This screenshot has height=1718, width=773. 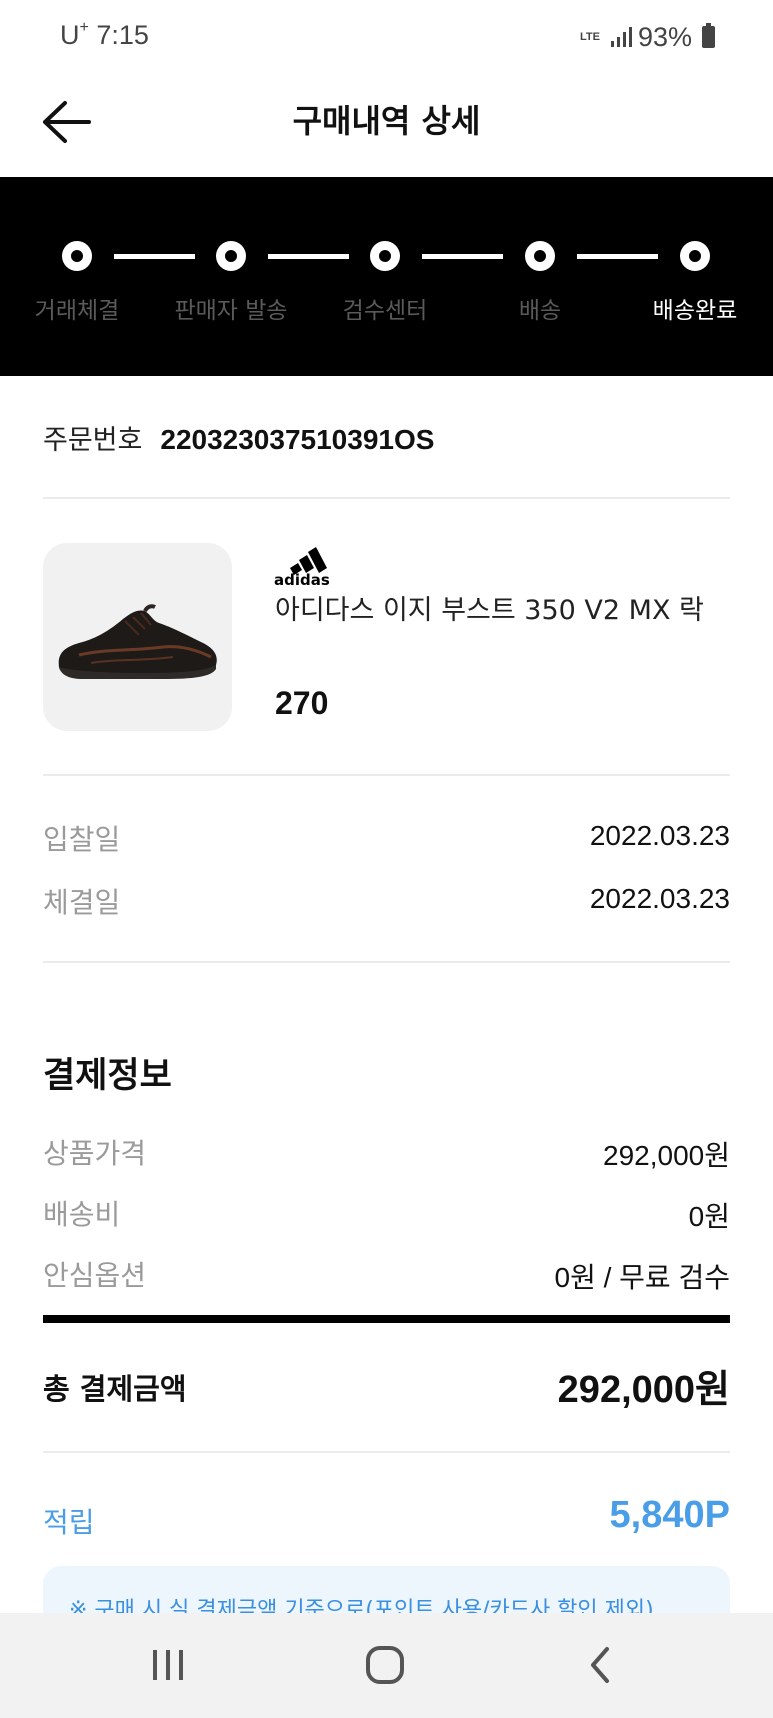 I want to click on contract-date-value: 2022.03.23, so click(x=659, y=898).